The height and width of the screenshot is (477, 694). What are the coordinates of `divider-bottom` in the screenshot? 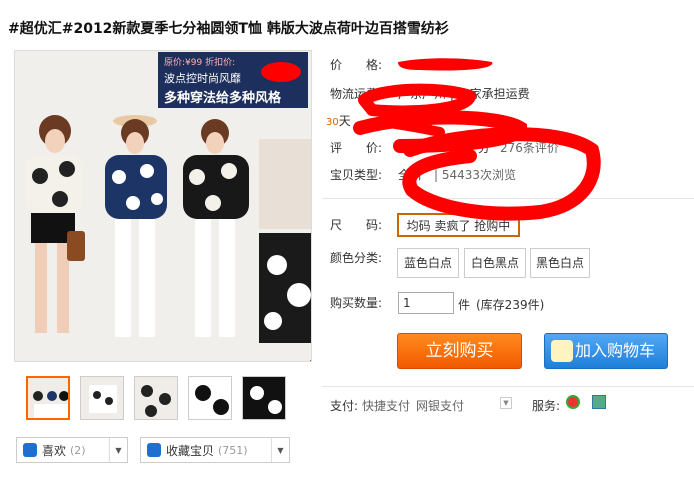 It's located at (508, 386).